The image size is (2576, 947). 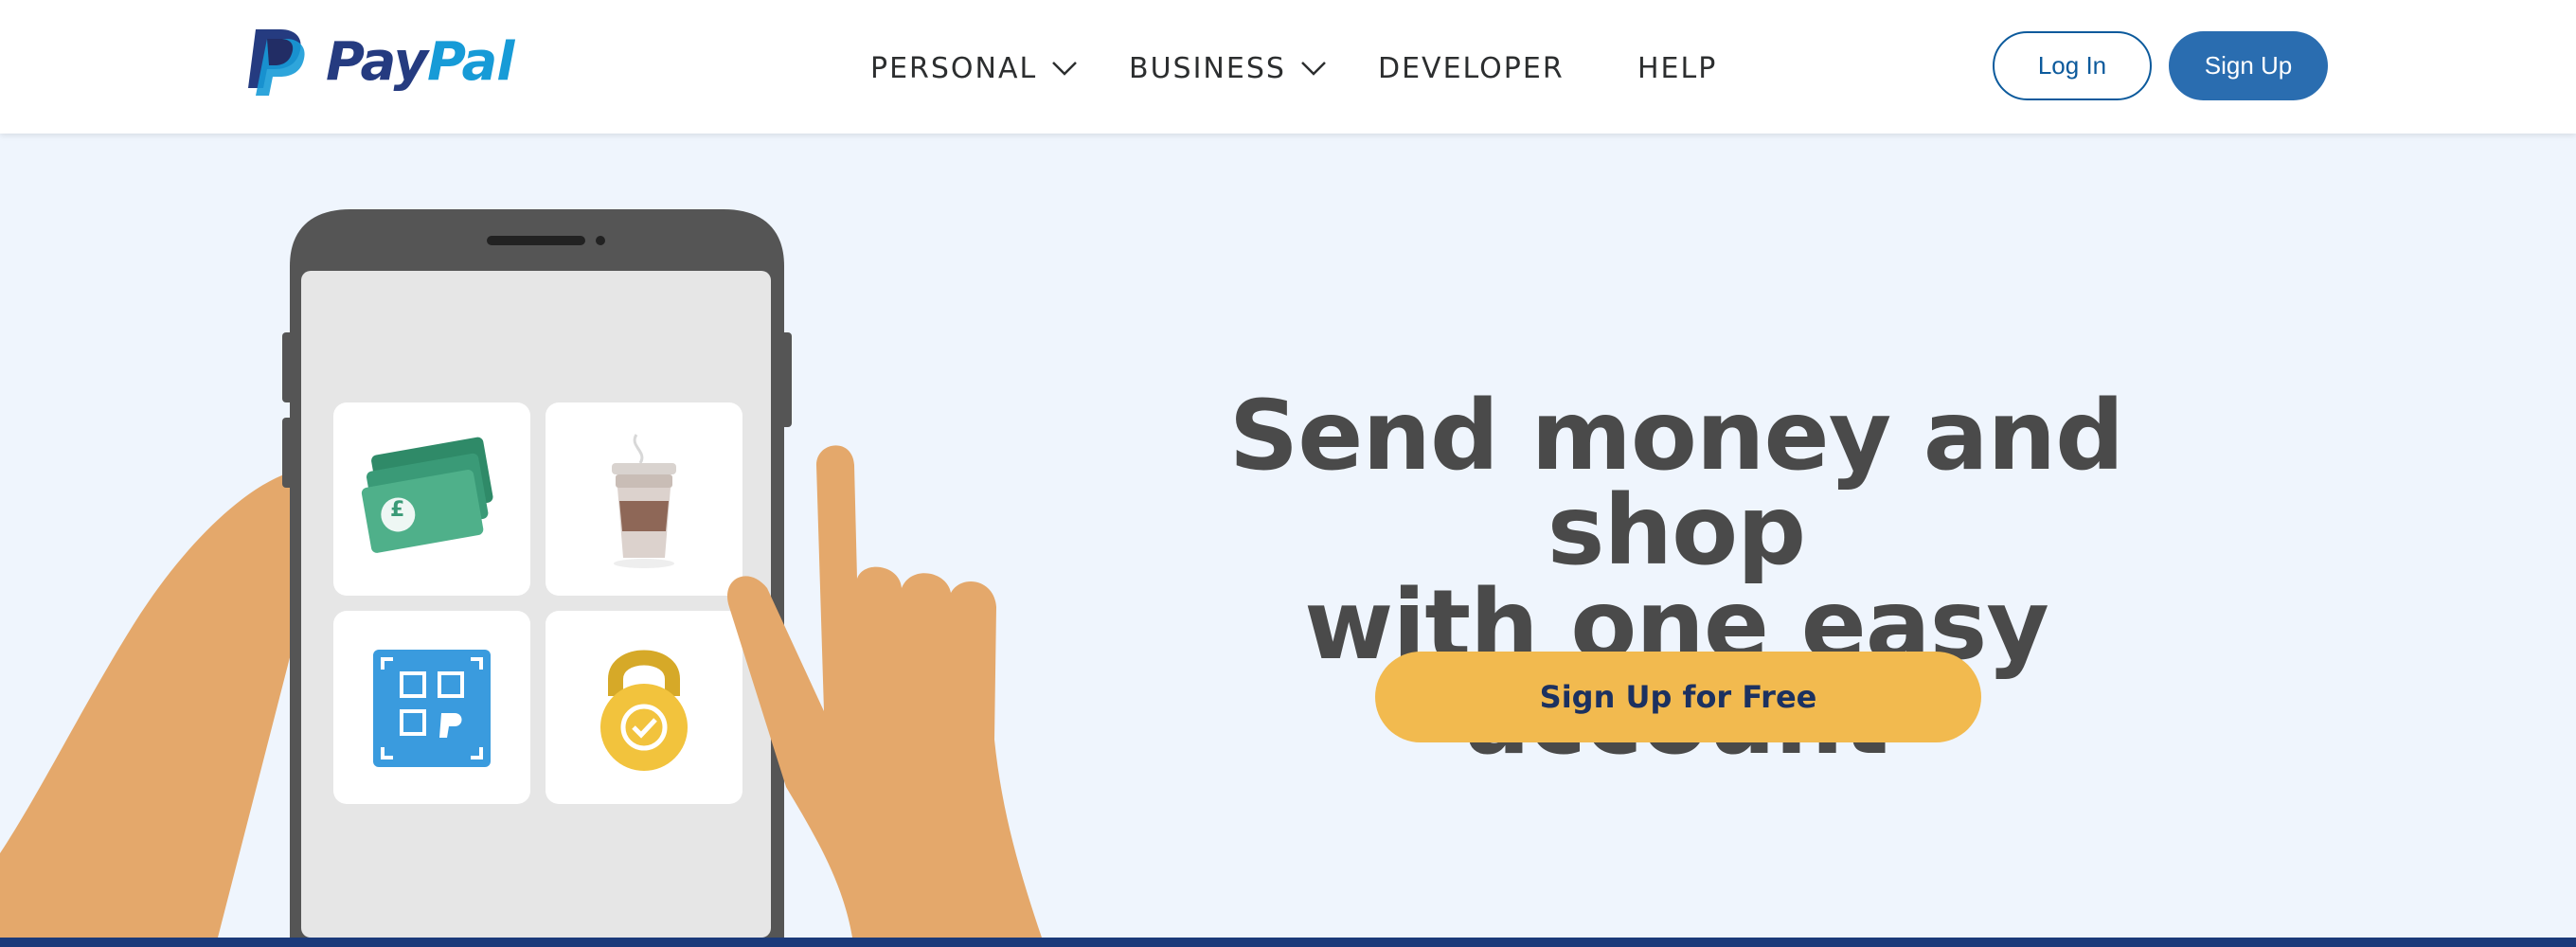 What do you see at coordinates (397, 510) in the screenshot?
I see `currency-symbol: £` at bounding box center [397, 510].